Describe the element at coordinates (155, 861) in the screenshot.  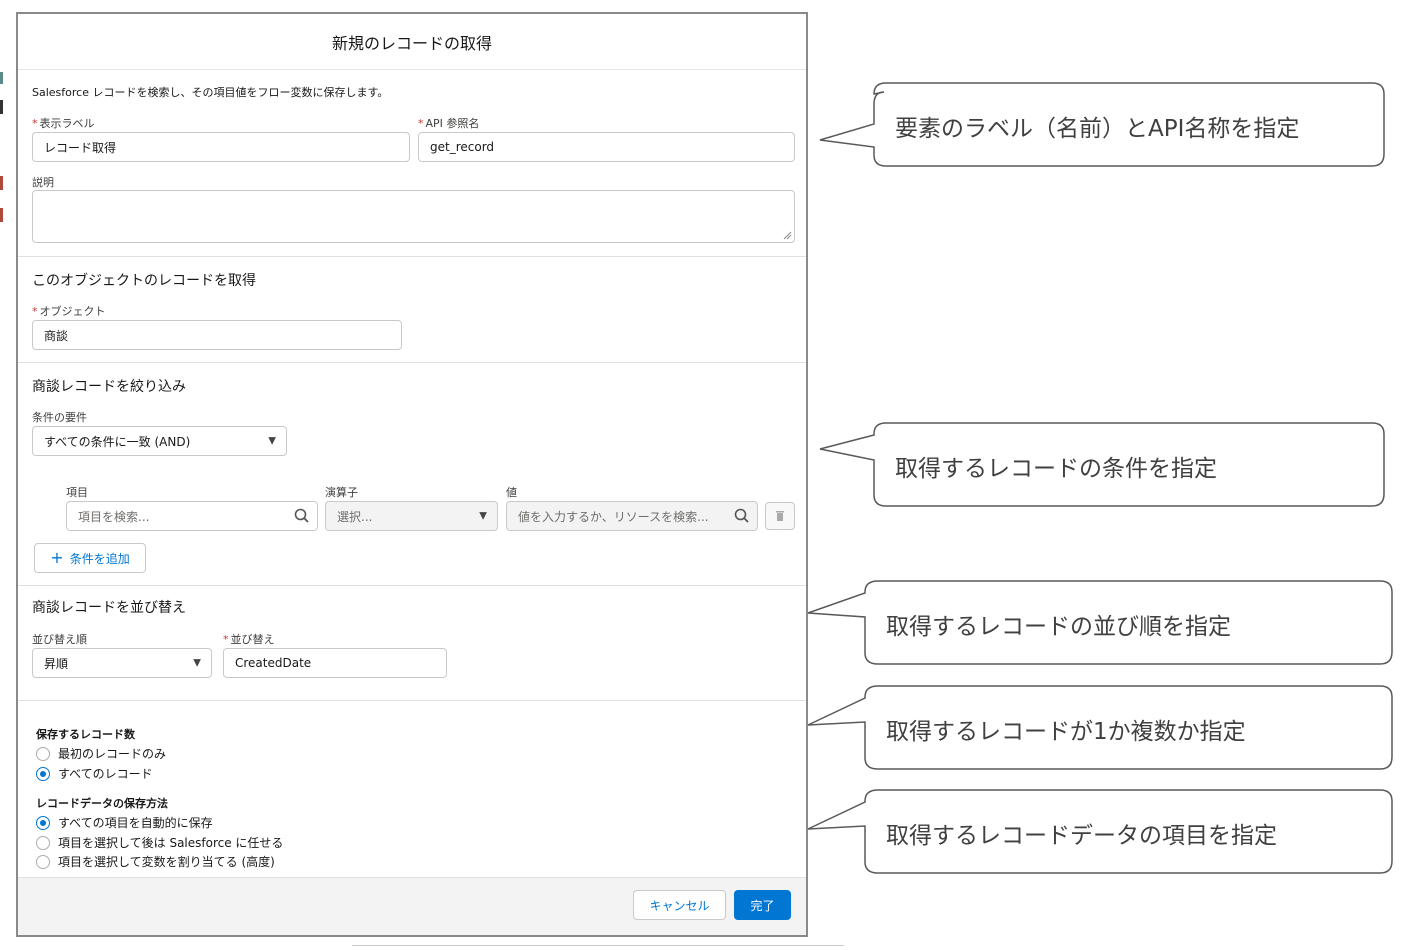
I see `radio-choose-fields-variables: 項目を選択して変数を割り当てる (高度)` at that location.